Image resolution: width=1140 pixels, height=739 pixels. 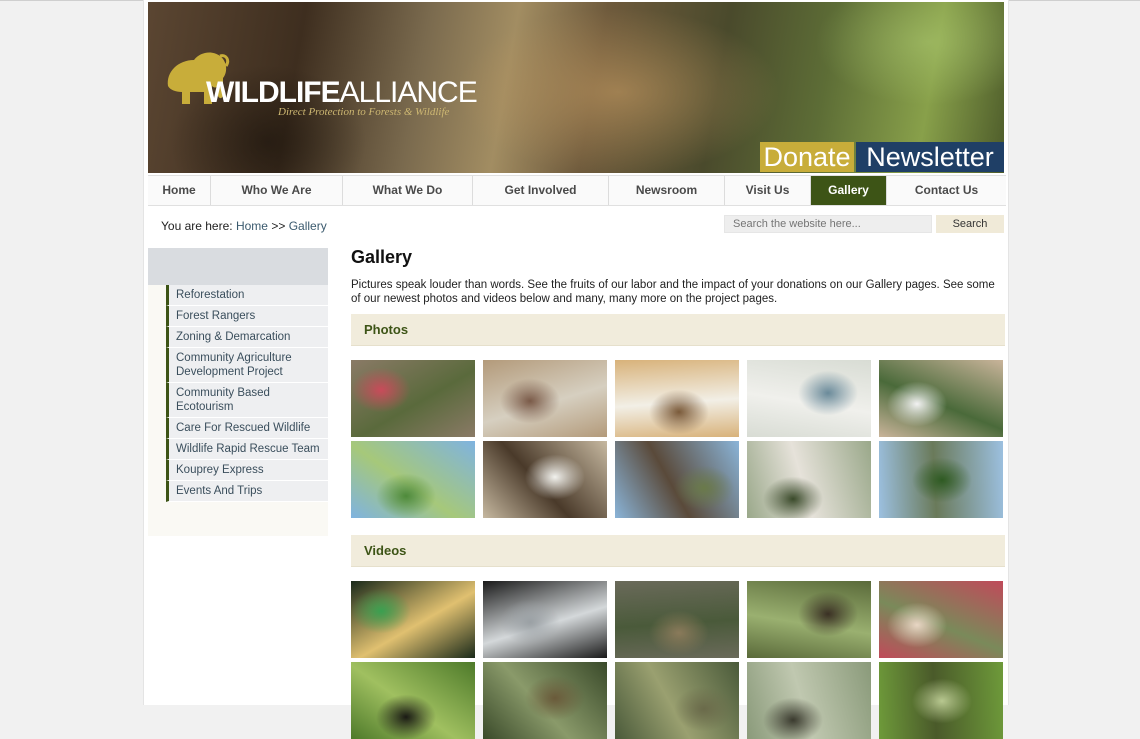 What do you see at coordinates (678, 551) in the screenshot?
I see `videos-section-heading: Videos` at bounding box center [678, 551].